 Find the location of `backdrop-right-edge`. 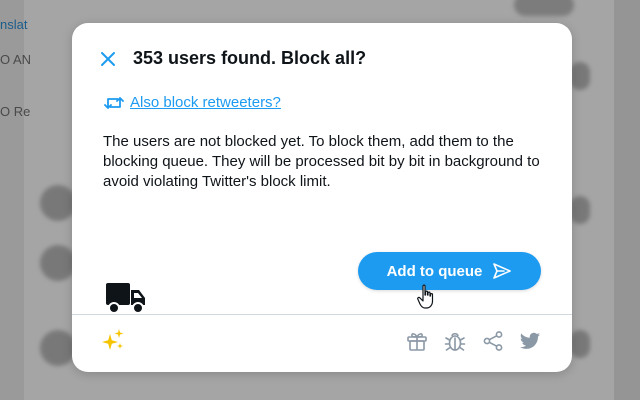

backdrop-right-edge is located at coordinates (627, 200).